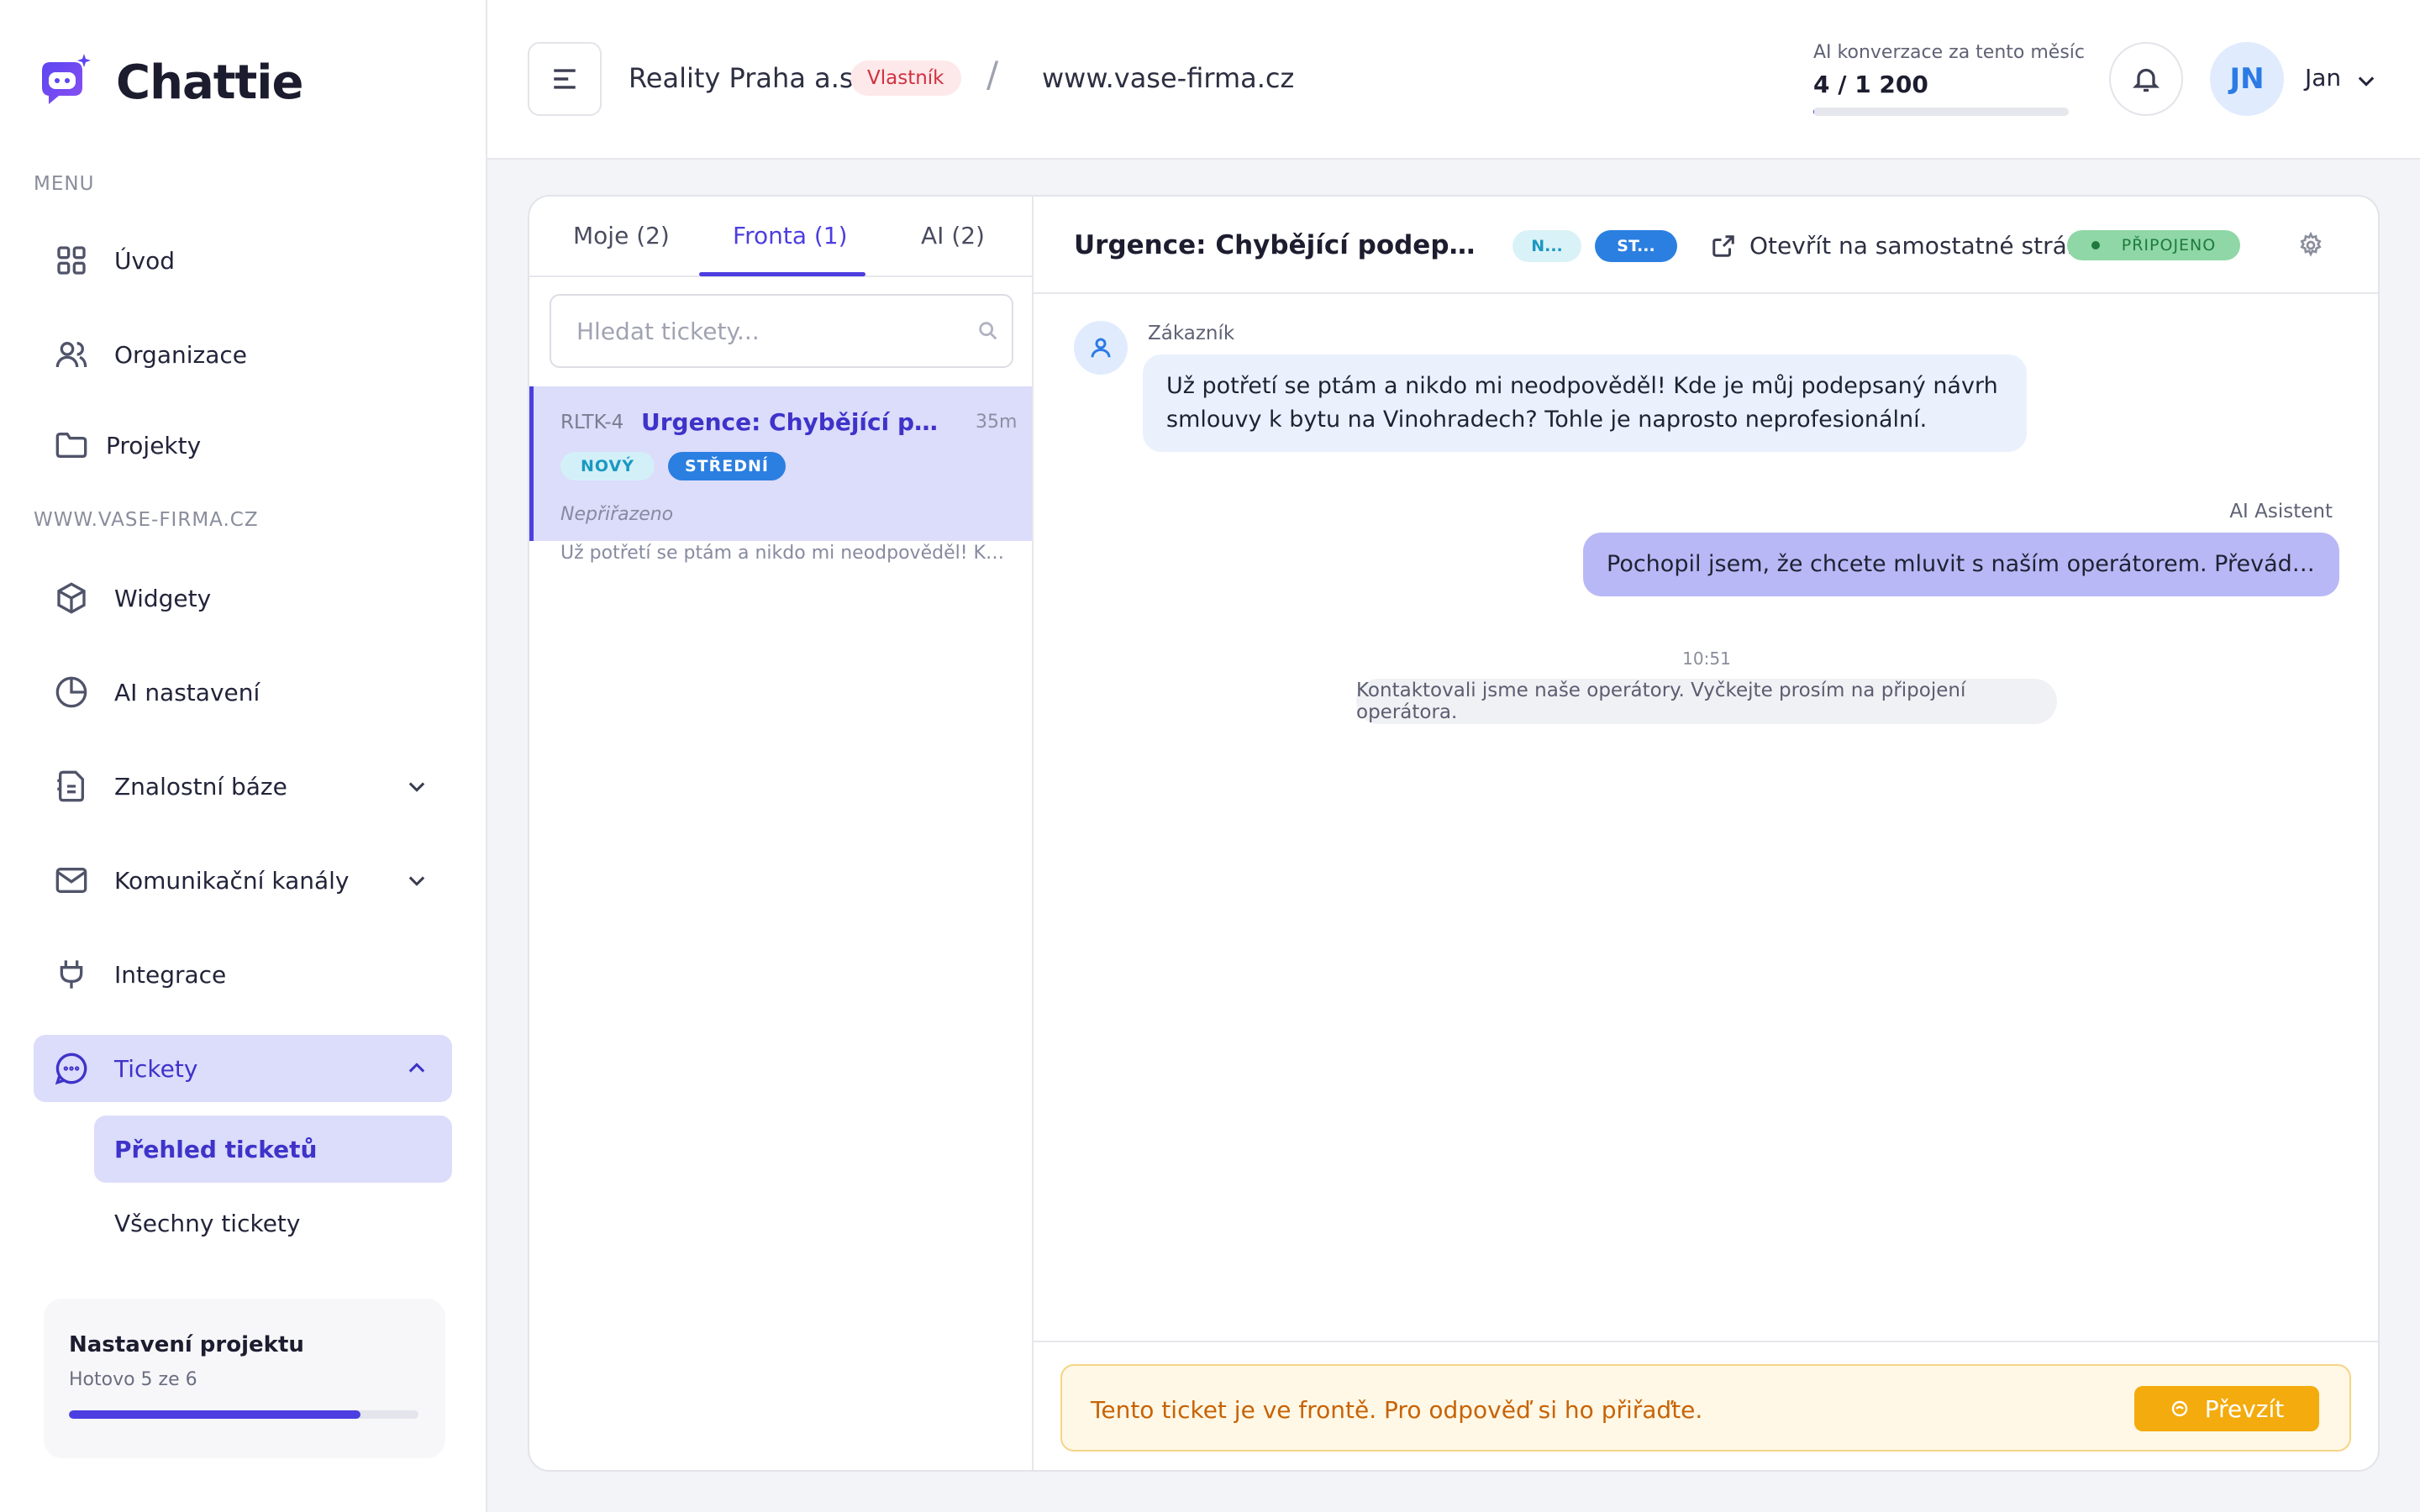 This screenshot has width=2420, height=1512. I want to click on sidebar-item-organizace: Organizace, so click(243, 354).